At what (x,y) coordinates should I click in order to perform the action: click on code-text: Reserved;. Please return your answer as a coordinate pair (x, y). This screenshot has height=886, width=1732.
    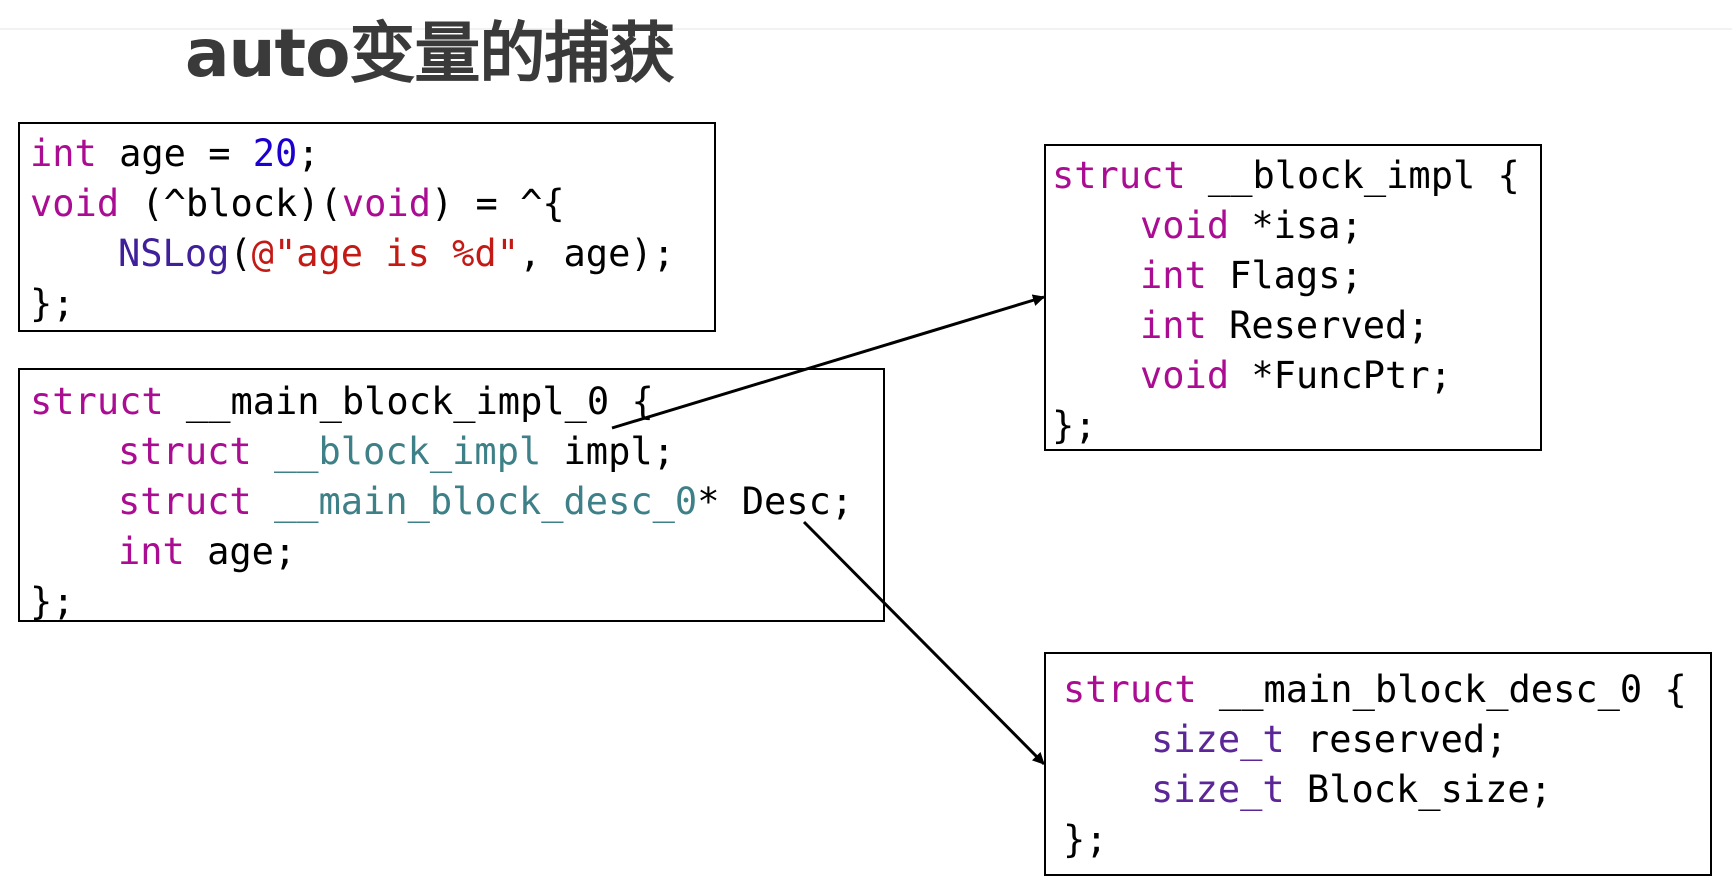
    Looking at the image, I should click on (1318, 325).